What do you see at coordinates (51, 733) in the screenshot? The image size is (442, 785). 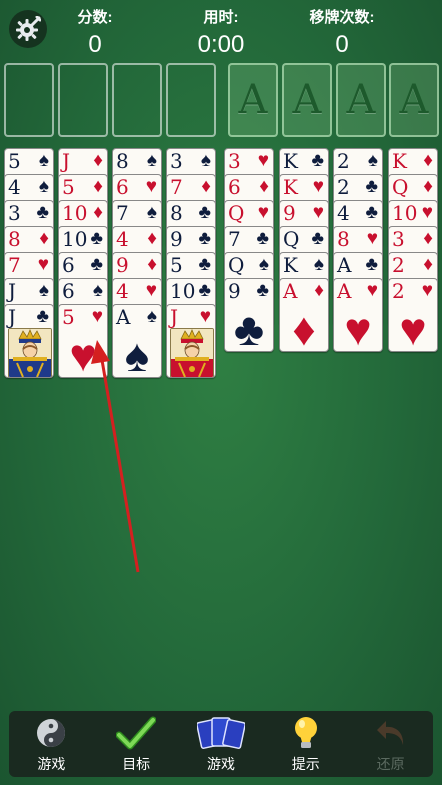 I see `yin-yang-icon` at bounding box center [51, 733].